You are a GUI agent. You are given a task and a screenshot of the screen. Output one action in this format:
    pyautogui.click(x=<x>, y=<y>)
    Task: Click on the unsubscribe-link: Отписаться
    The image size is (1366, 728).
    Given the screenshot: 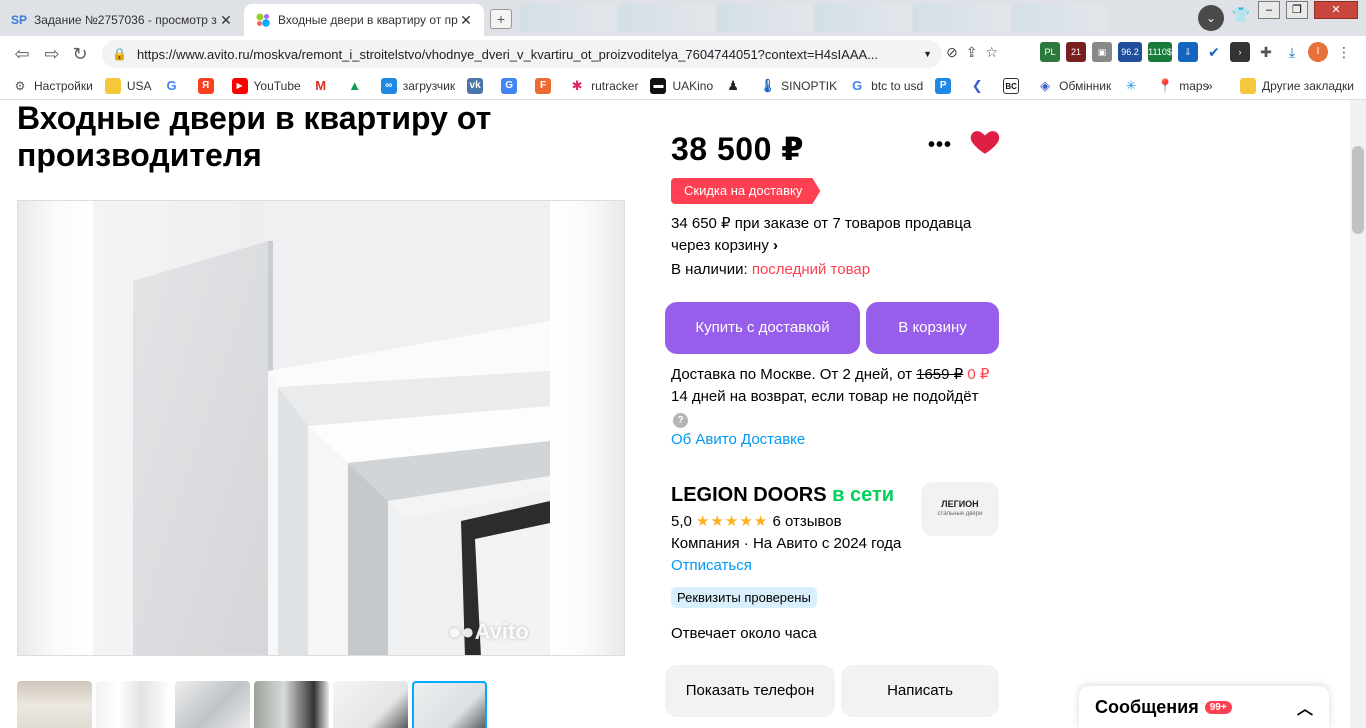 What is the action you would take?
    pyautogui.click(x=711, y=566)
    